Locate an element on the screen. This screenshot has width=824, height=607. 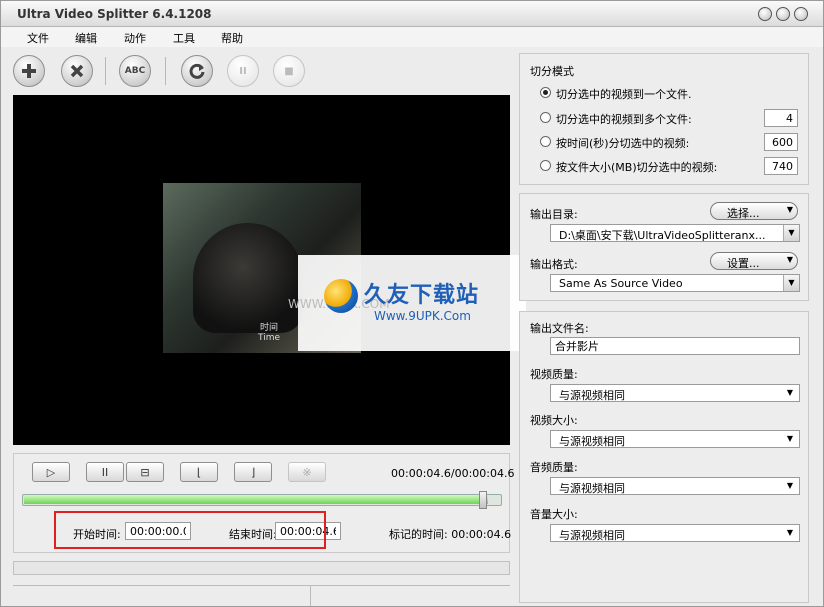
stop-split-button: ■ is located at coordinates (289, 71).